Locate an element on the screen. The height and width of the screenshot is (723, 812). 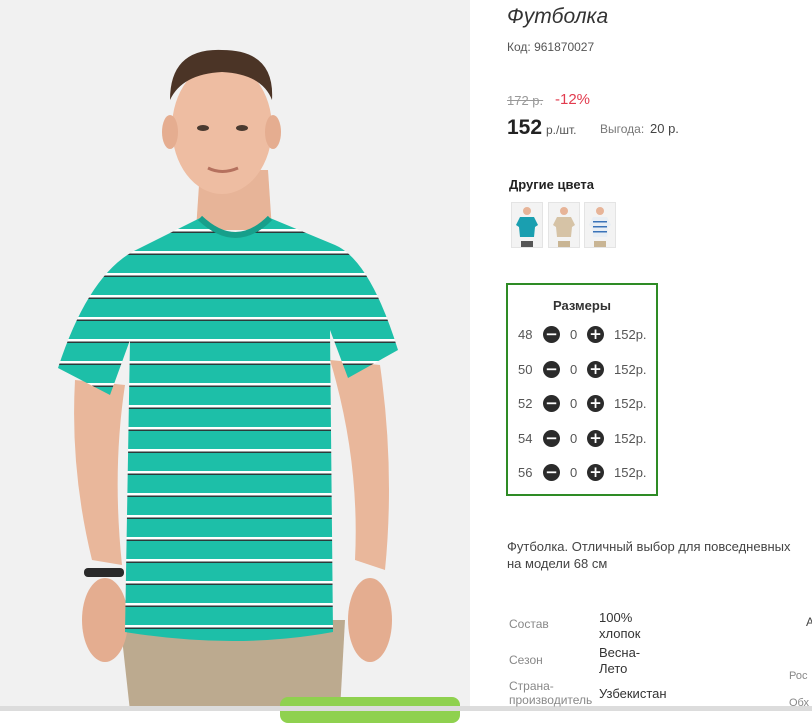
property-value-season: Весна- Лето is located at coordinates (619, 661).